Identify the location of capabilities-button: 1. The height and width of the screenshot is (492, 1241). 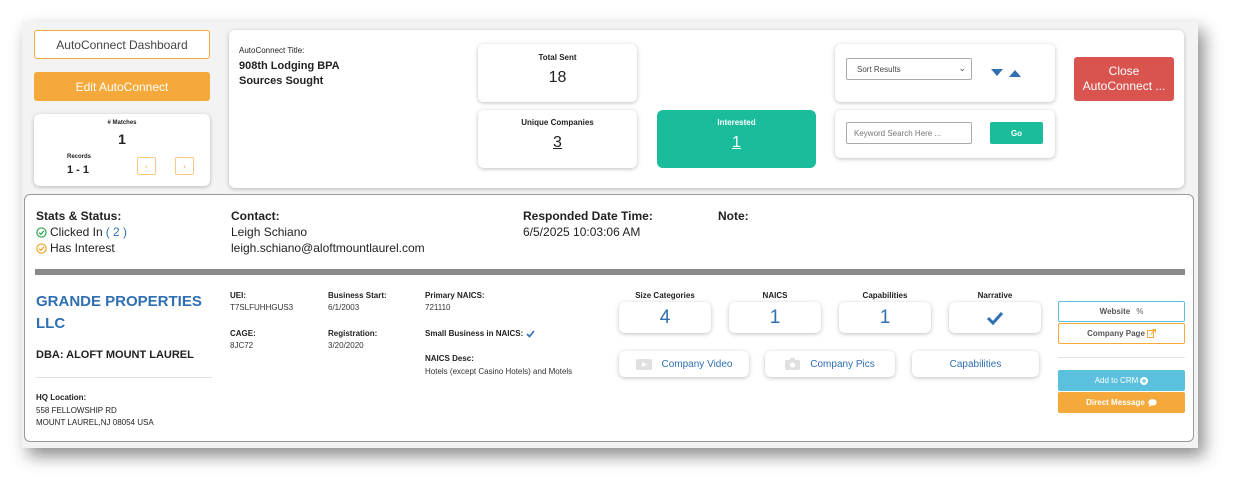
(885, 317).